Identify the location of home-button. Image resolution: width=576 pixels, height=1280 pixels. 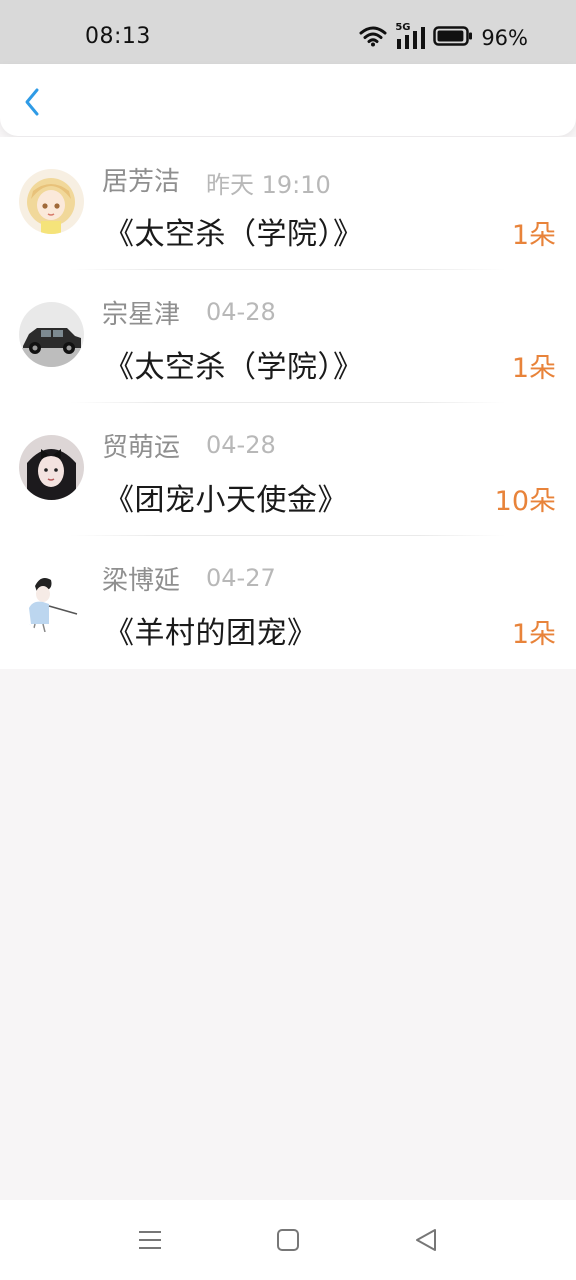
(288, 1240).